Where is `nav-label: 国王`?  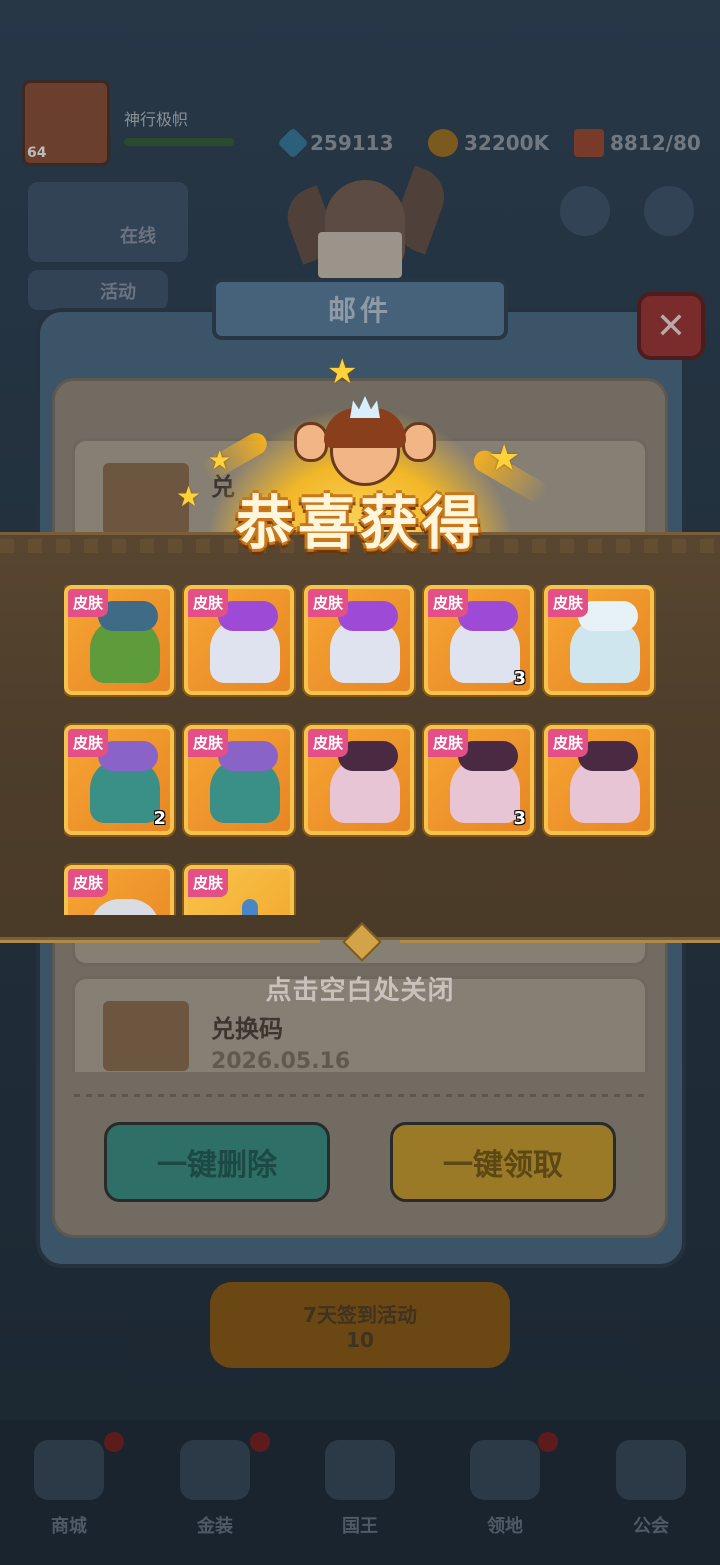
nav-label: 国王 is located at coordinates (360, 1526).